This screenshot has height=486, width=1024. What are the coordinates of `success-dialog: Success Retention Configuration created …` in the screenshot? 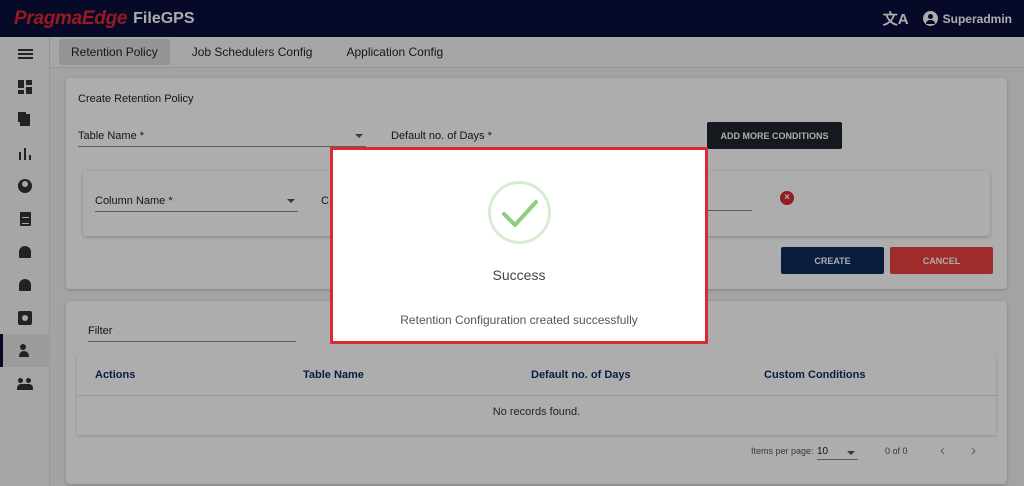 It's located at (519, 245).